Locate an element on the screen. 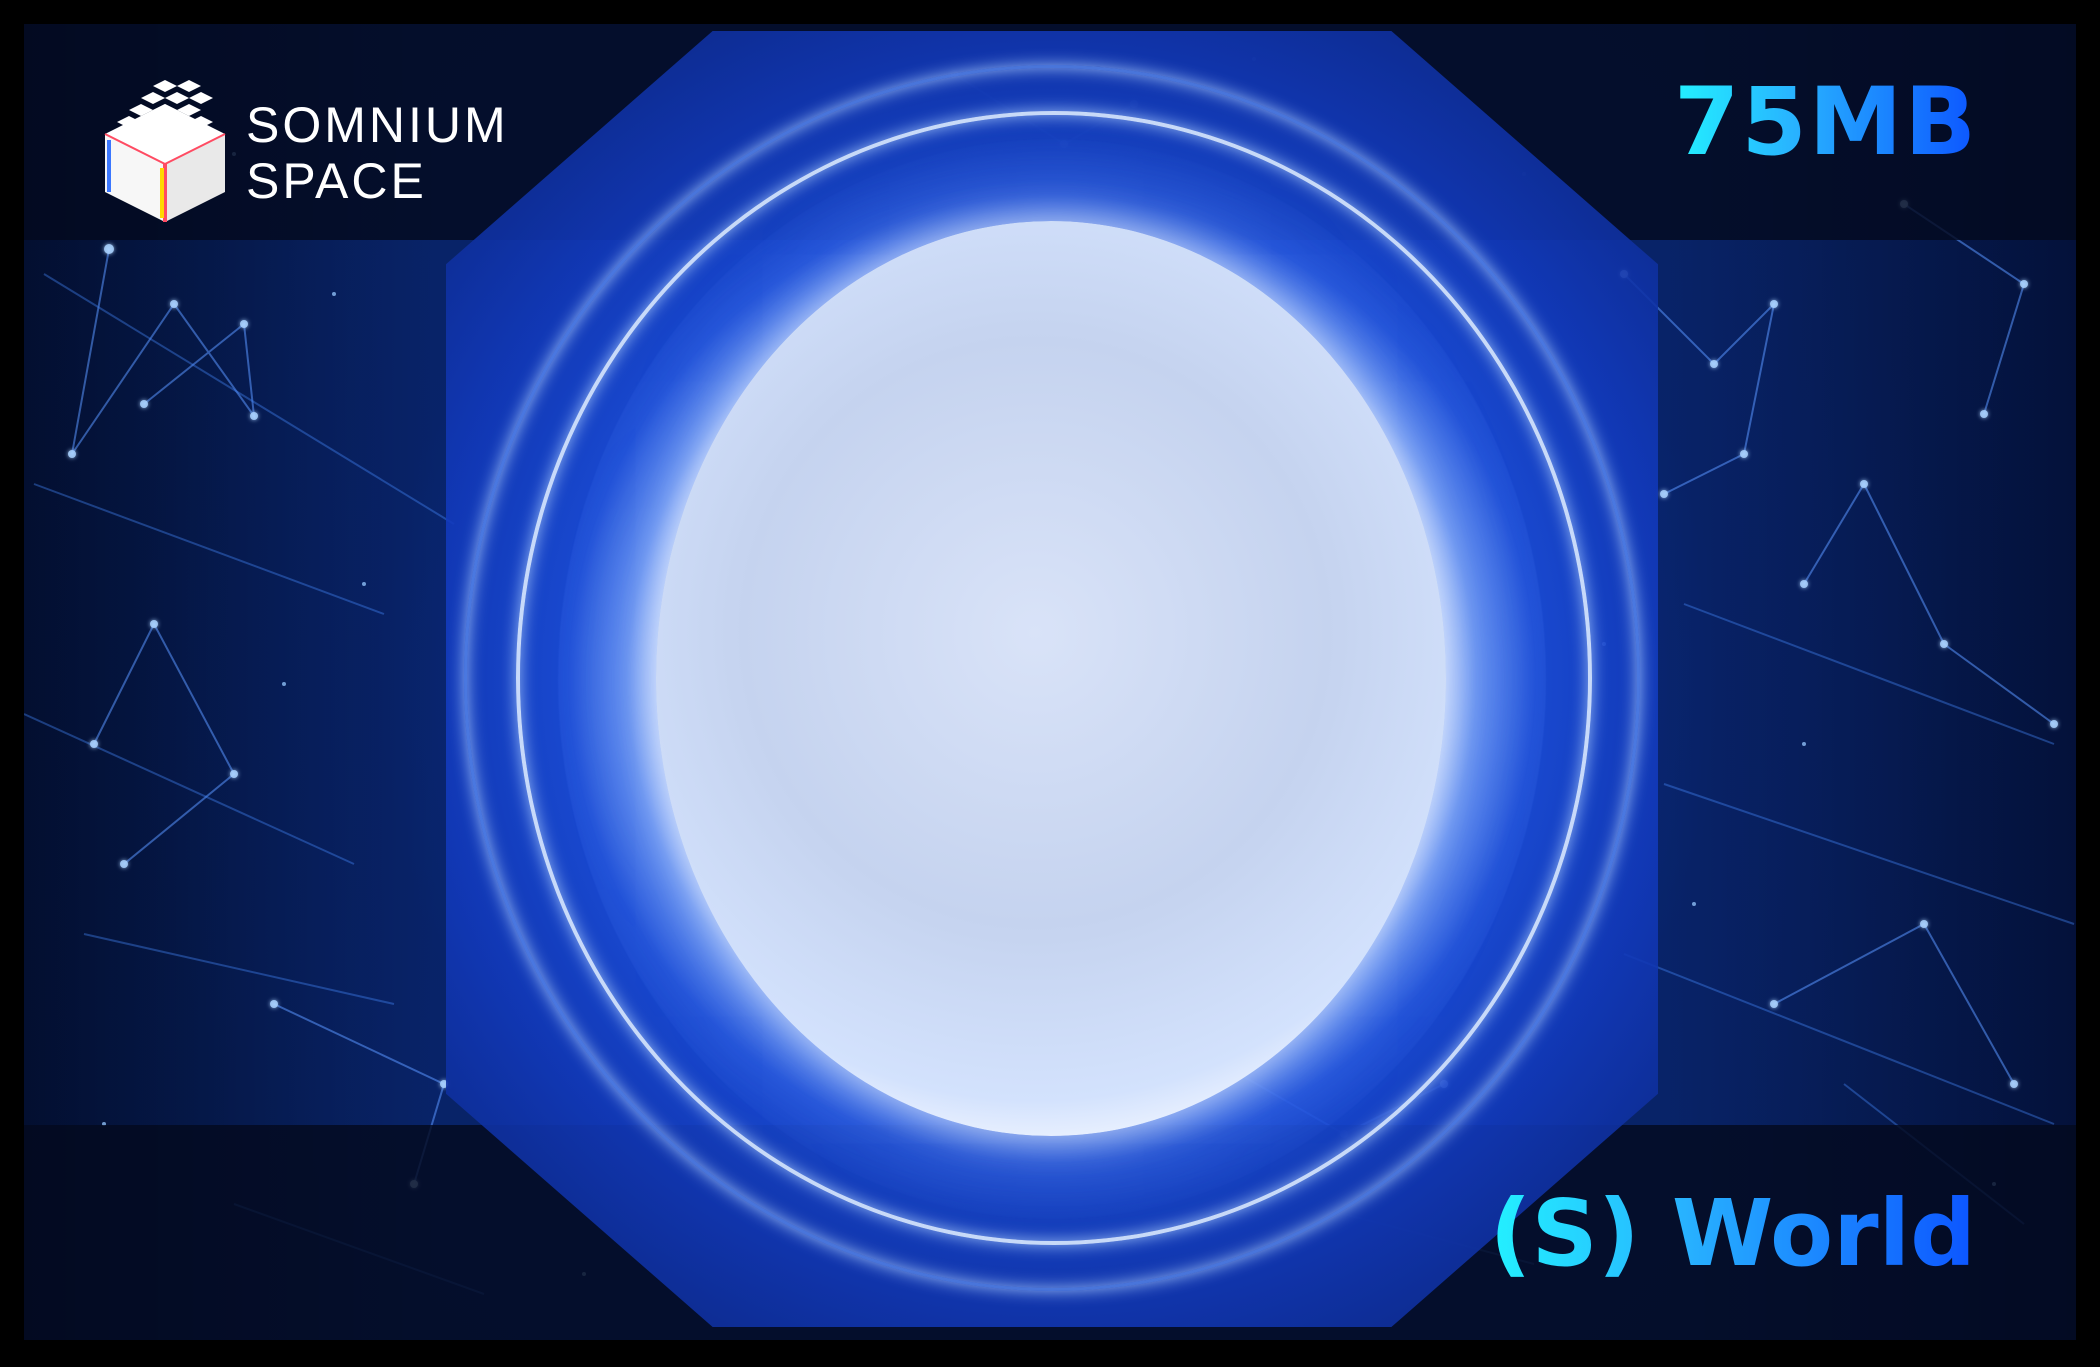 The width and height of the screenshot is (2100, 1367). brand-name-line-2: SPACE is located at coordinates (336, 181).